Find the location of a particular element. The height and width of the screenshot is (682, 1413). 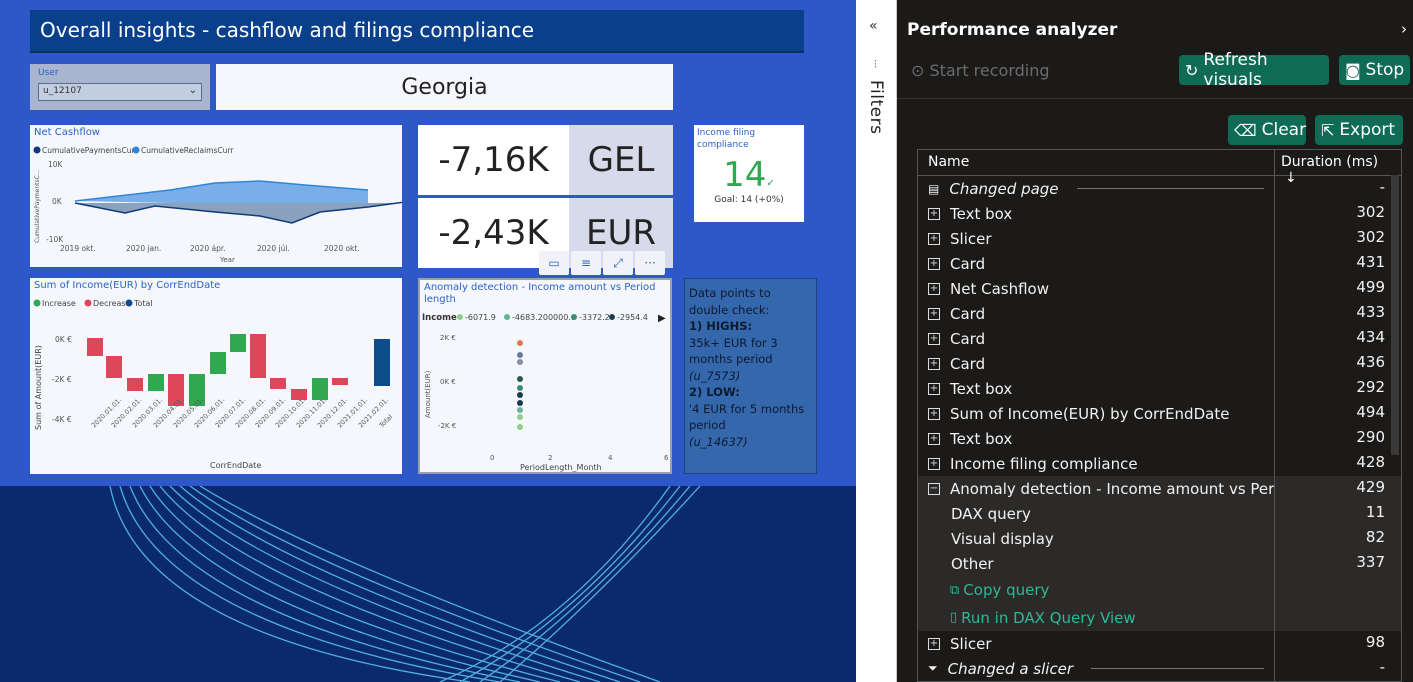

table-row: + Net Cashflow 499 is located at coordinates (1159, 288).